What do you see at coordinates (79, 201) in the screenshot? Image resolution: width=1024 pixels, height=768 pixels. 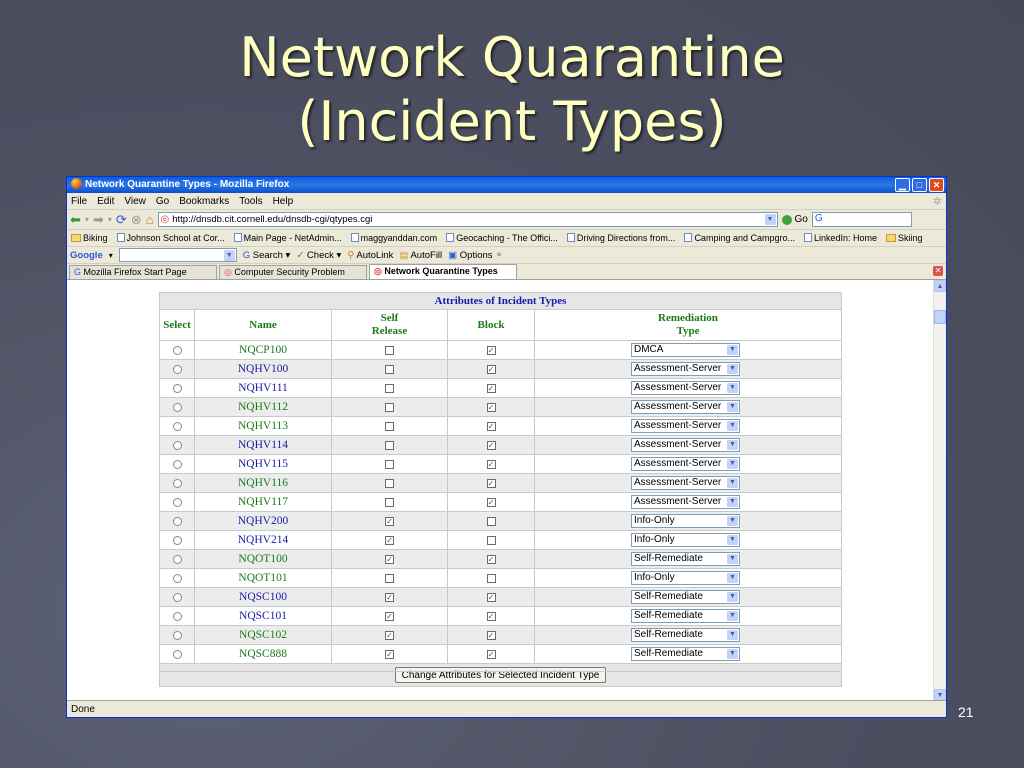 I see `menu-file: File` at bounding box center [79, 201].